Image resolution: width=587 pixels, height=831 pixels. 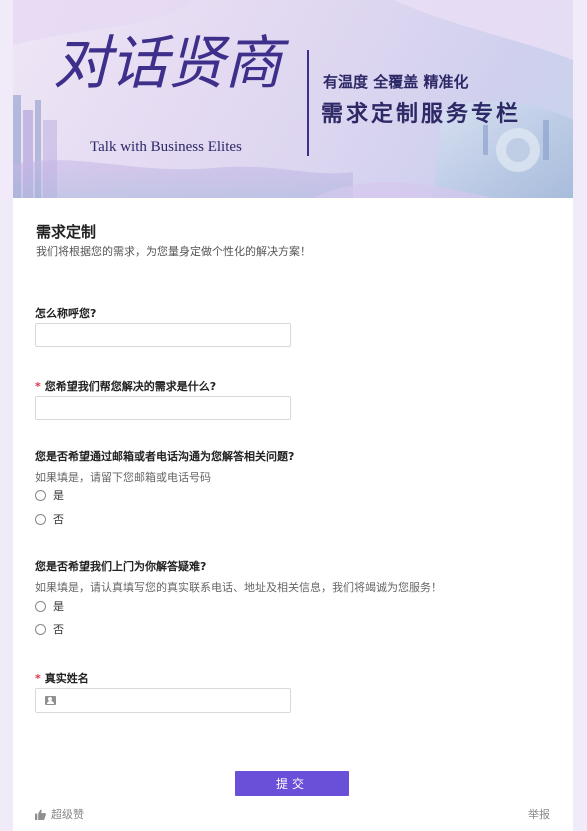 I want to click on submit-button: 提交, so click(x=292, y=783).